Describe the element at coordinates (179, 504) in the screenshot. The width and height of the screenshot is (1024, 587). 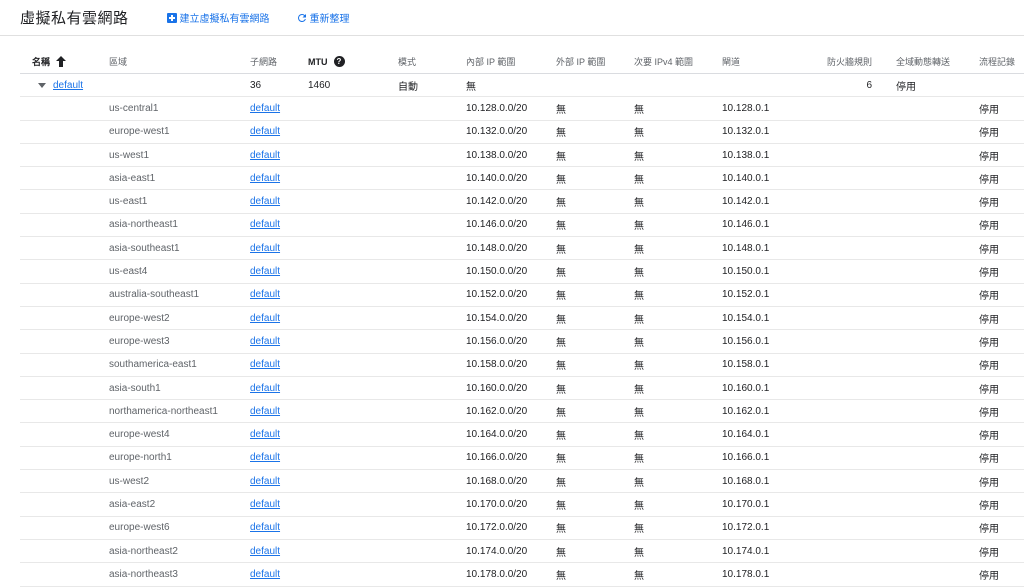
I see `subnet-region-cell: asia-east2` at that location.